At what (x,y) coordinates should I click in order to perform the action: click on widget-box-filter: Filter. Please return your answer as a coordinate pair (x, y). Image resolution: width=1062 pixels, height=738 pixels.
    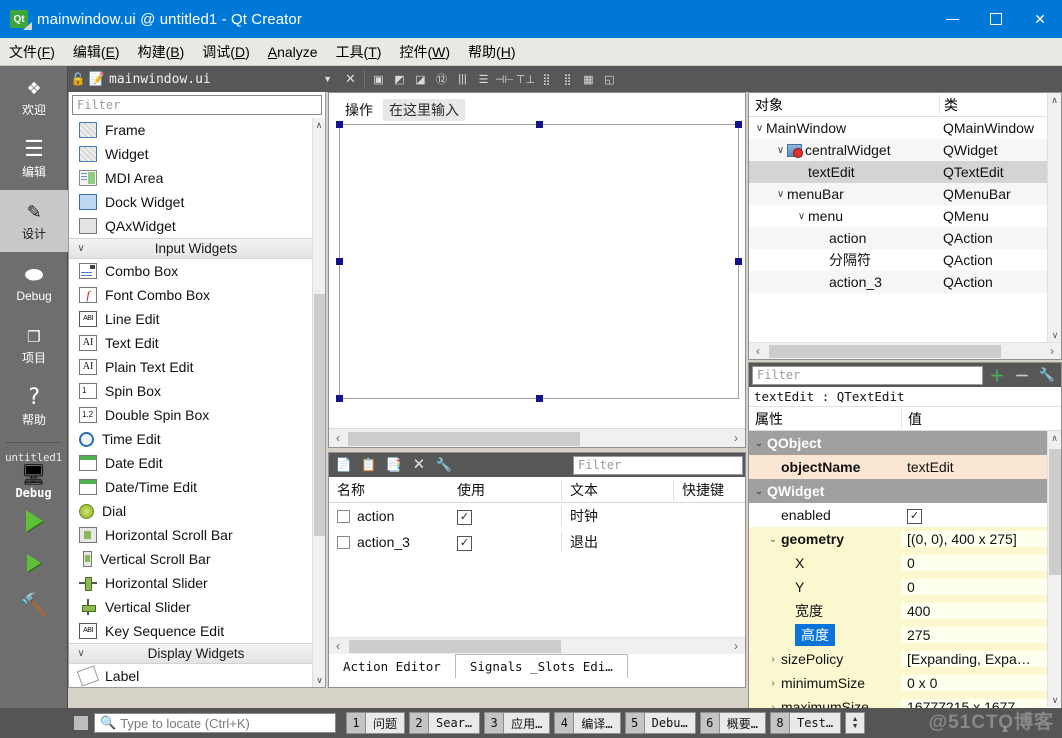
    Looking at the image, I should click on (197, 105).